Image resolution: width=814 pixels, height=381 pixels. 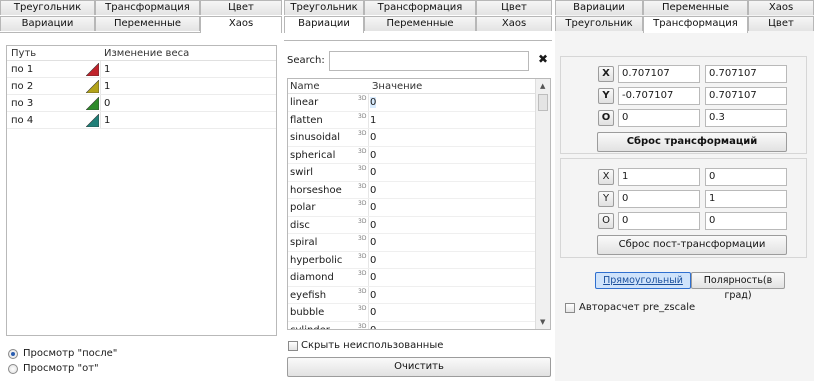 What do you see at coordinates (107, 103) in the screenshot?
I see `row-weight: 0` at bounding box center [107, 103].